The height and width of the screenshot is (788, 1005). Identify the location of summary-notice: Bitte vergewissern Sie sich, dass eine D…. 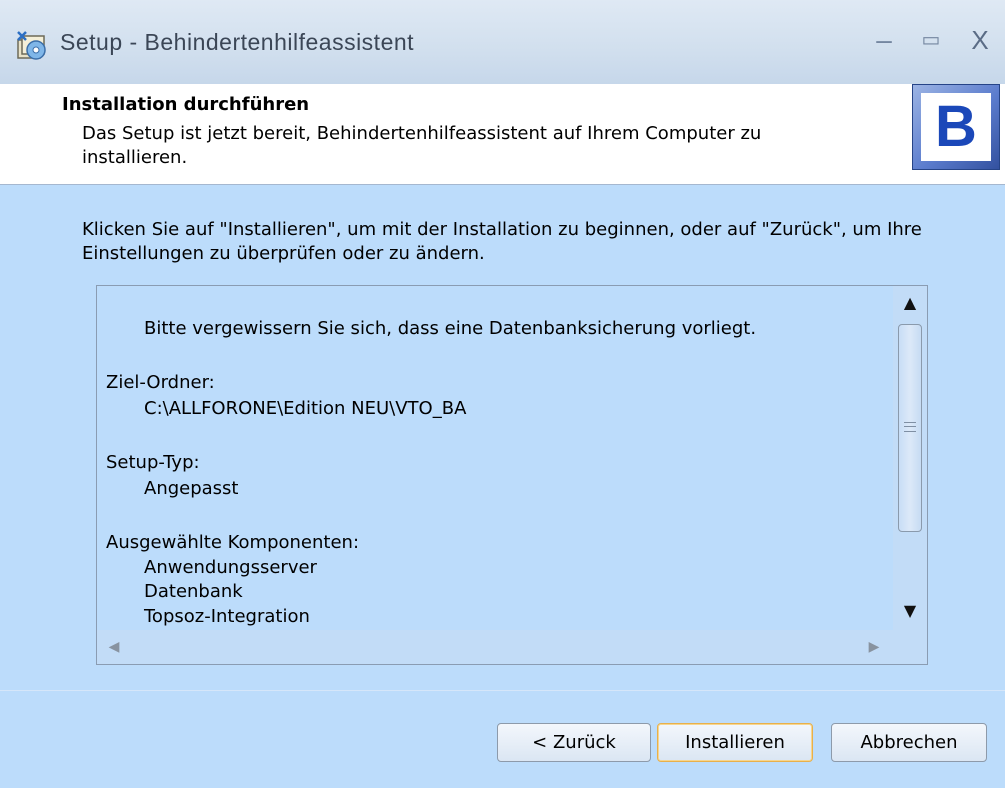
(450, 328).